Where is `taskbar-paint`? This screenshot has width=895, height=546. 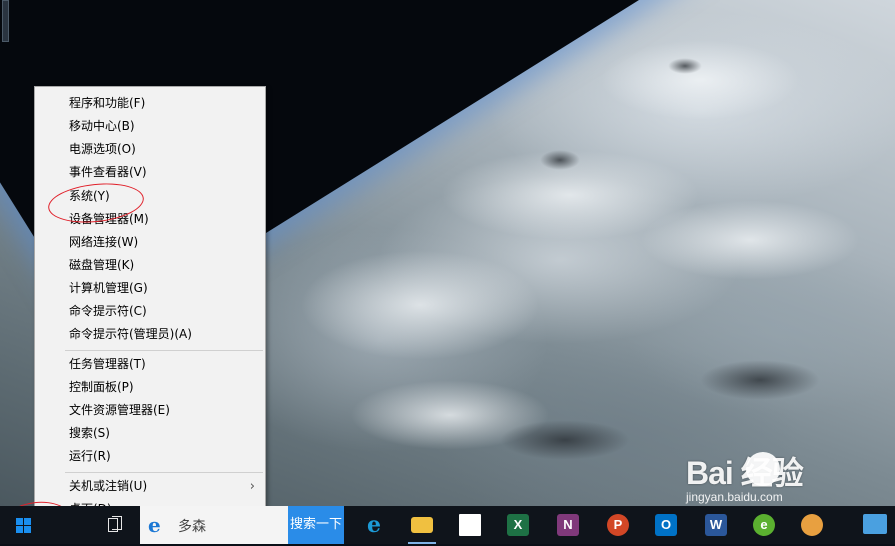 taskbar-paint is located at coordinates (812, 525).